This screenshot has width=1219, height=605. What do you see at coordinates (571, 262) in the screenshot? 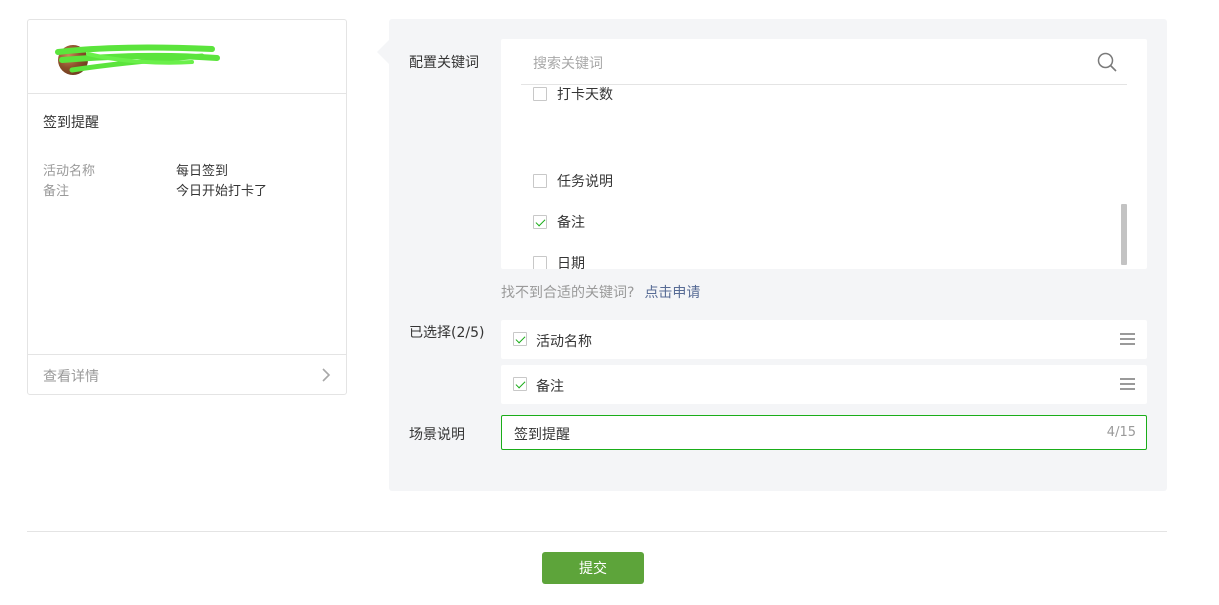
I see `keyword-option-label: 日期` at bounding box center [571, 262].